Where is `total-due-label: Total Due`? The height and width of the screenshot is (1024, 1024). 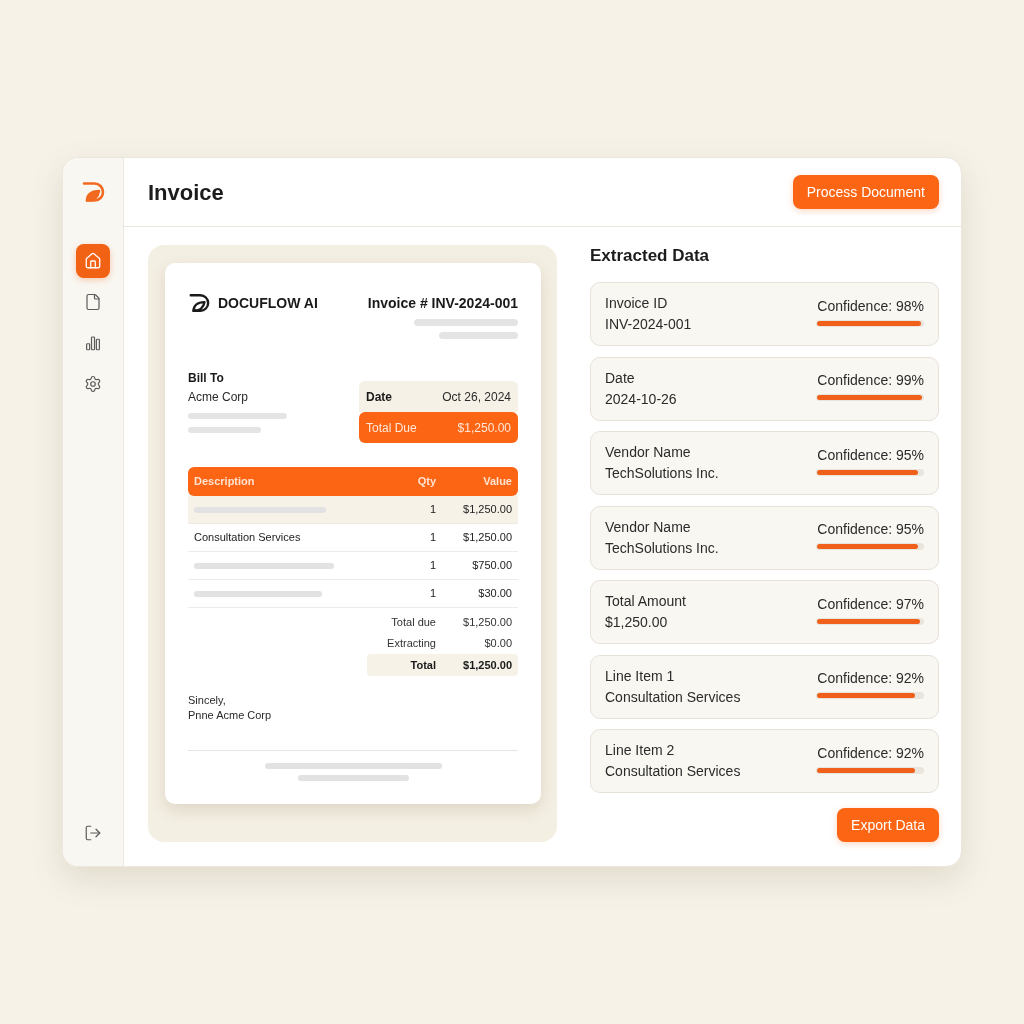 total-due-label: Total Due is located at coordinates (391, 428).